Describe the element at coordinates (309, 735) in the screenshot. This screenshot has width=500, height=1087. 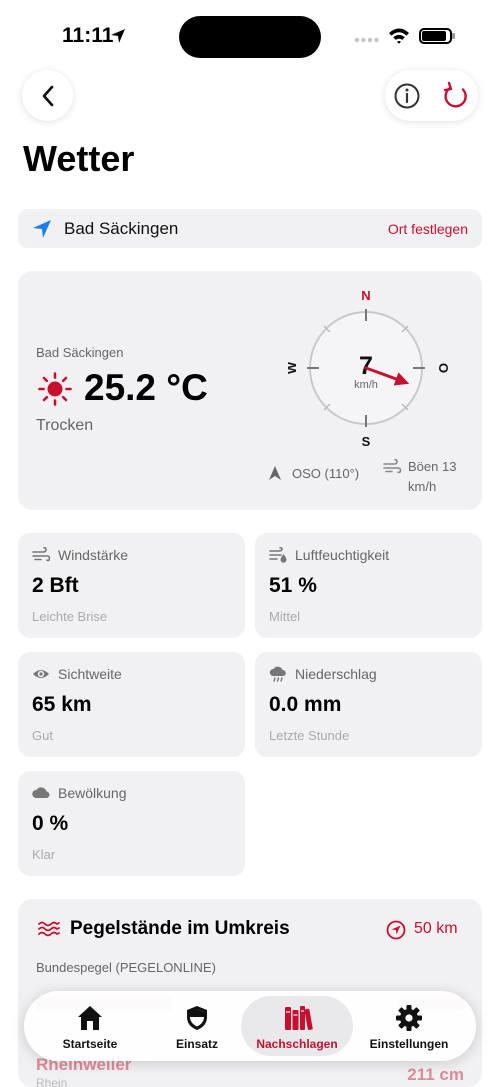
I see `metric-description: Letzte Stunde` at that location.